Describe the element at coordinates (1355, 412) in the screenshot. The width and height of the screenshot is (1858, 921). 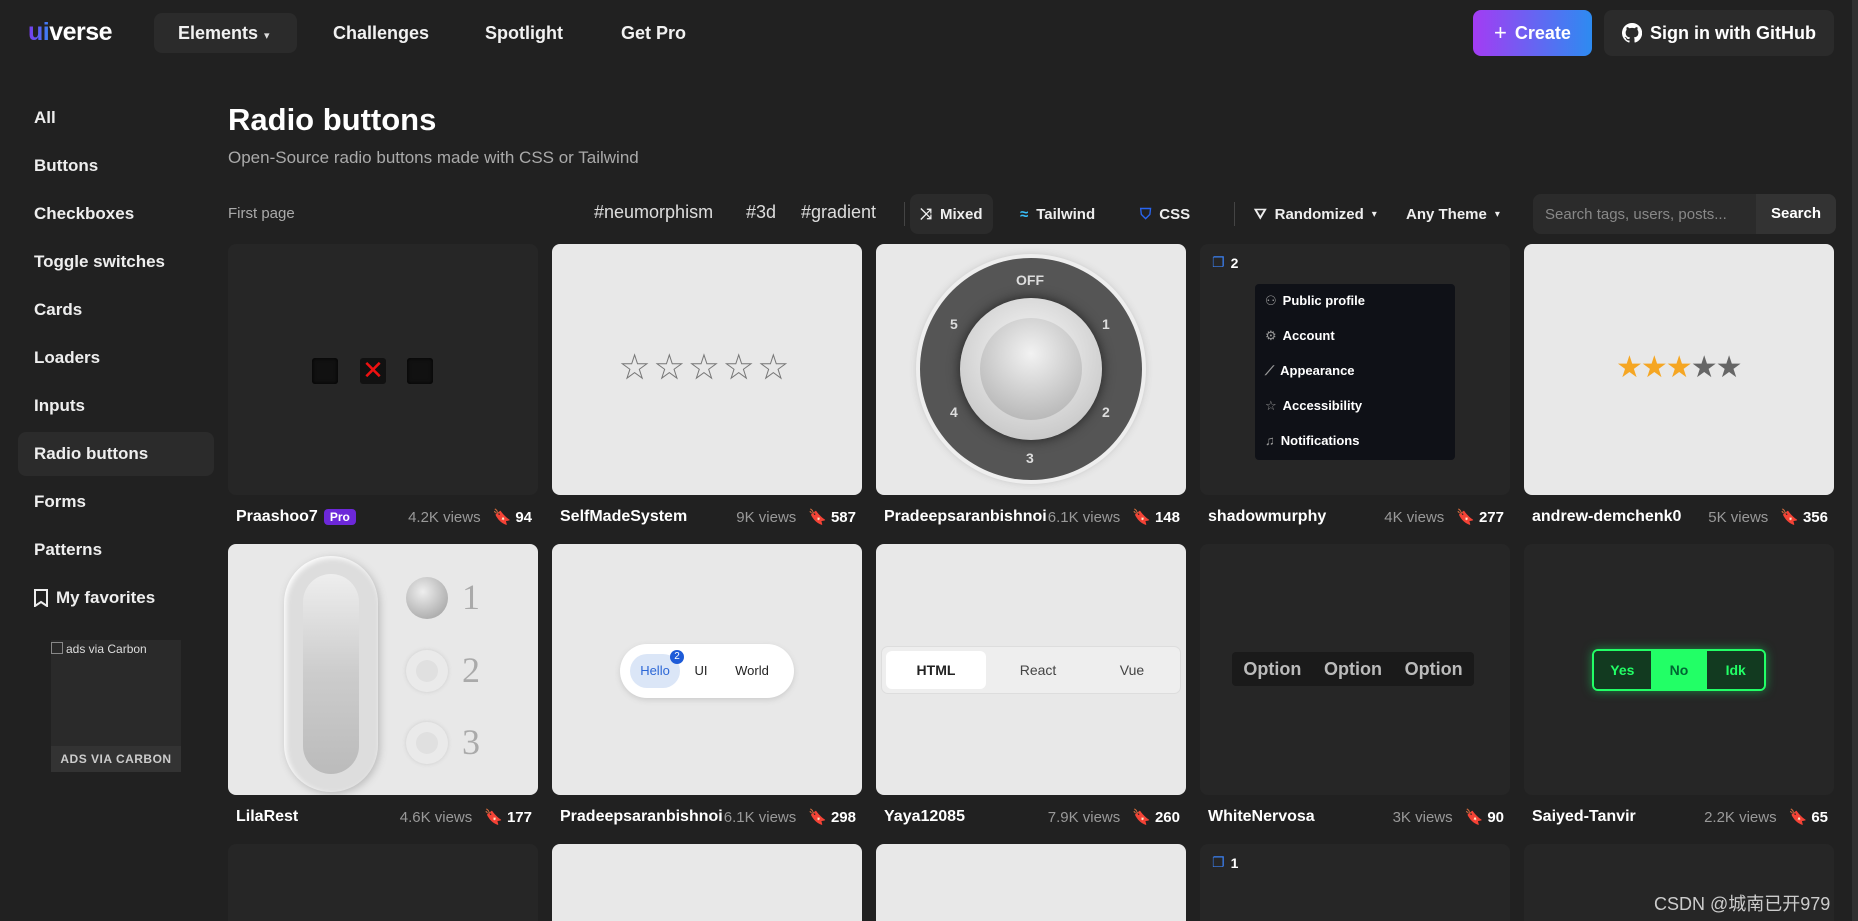
I see `menu-item: ☆ Accessibility` at that location.